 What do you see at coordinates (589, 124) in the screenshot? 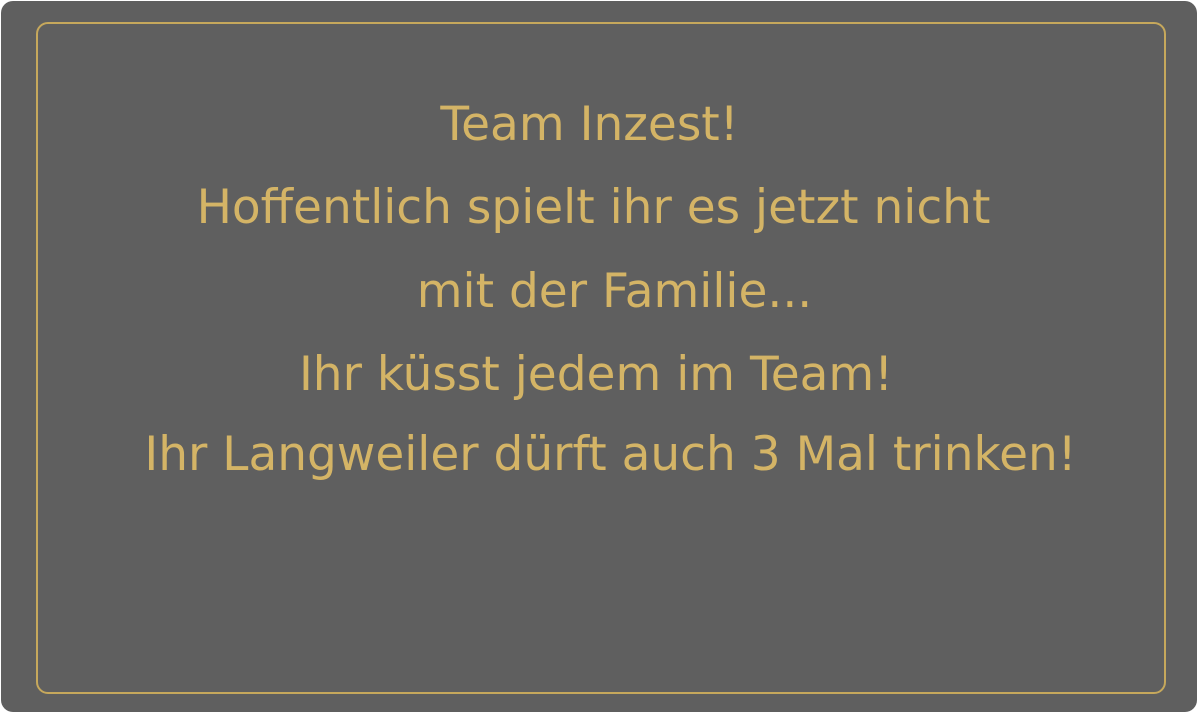
I see `card-title: Team Inzest!` at bounding box center [589, 124].